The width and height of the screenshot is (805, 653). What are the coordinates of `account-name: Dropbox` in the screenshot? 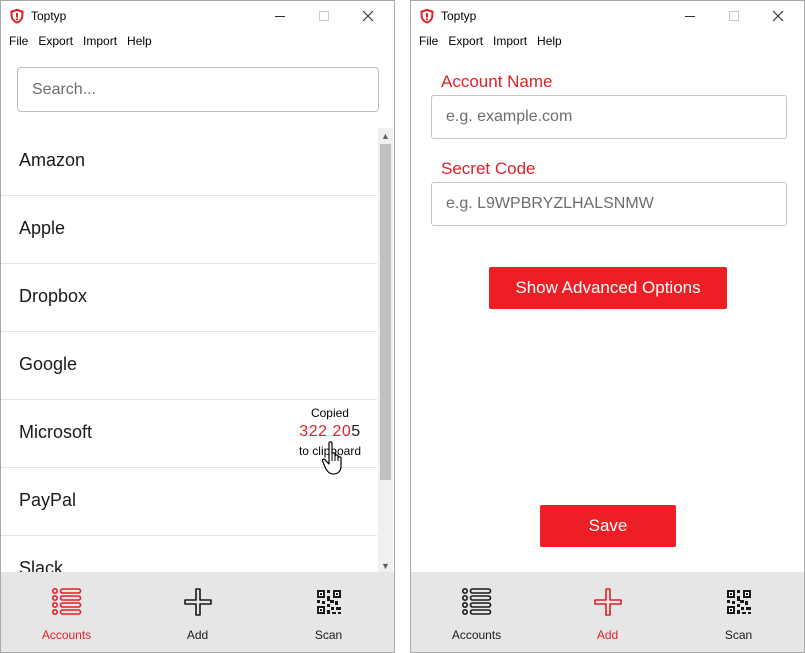 It's located at (53, 296).